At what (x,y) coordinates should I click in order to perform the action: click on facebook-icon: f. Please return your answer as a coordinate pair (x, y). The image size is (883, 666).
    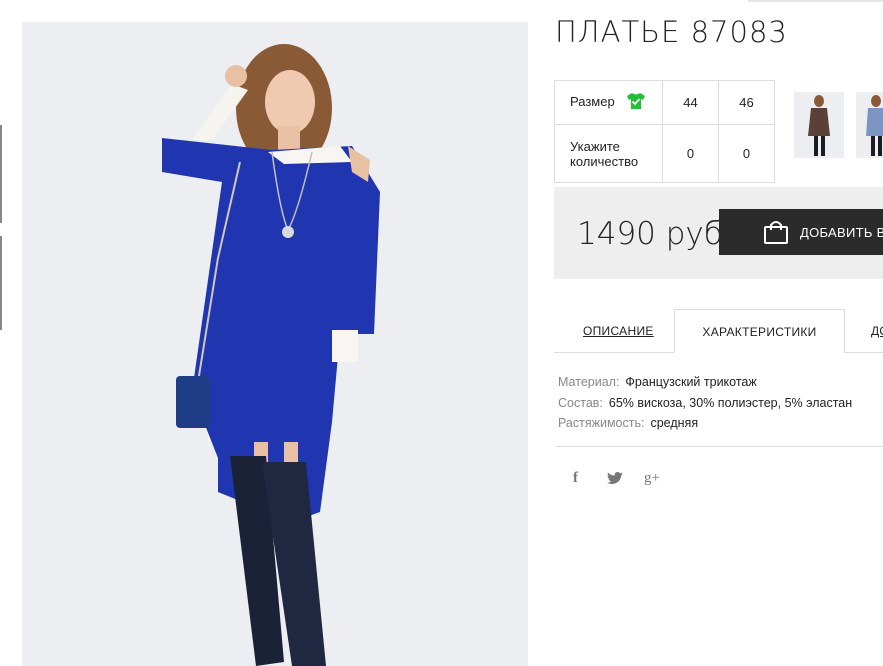
    Looking at the image, I should click on (575, 478).